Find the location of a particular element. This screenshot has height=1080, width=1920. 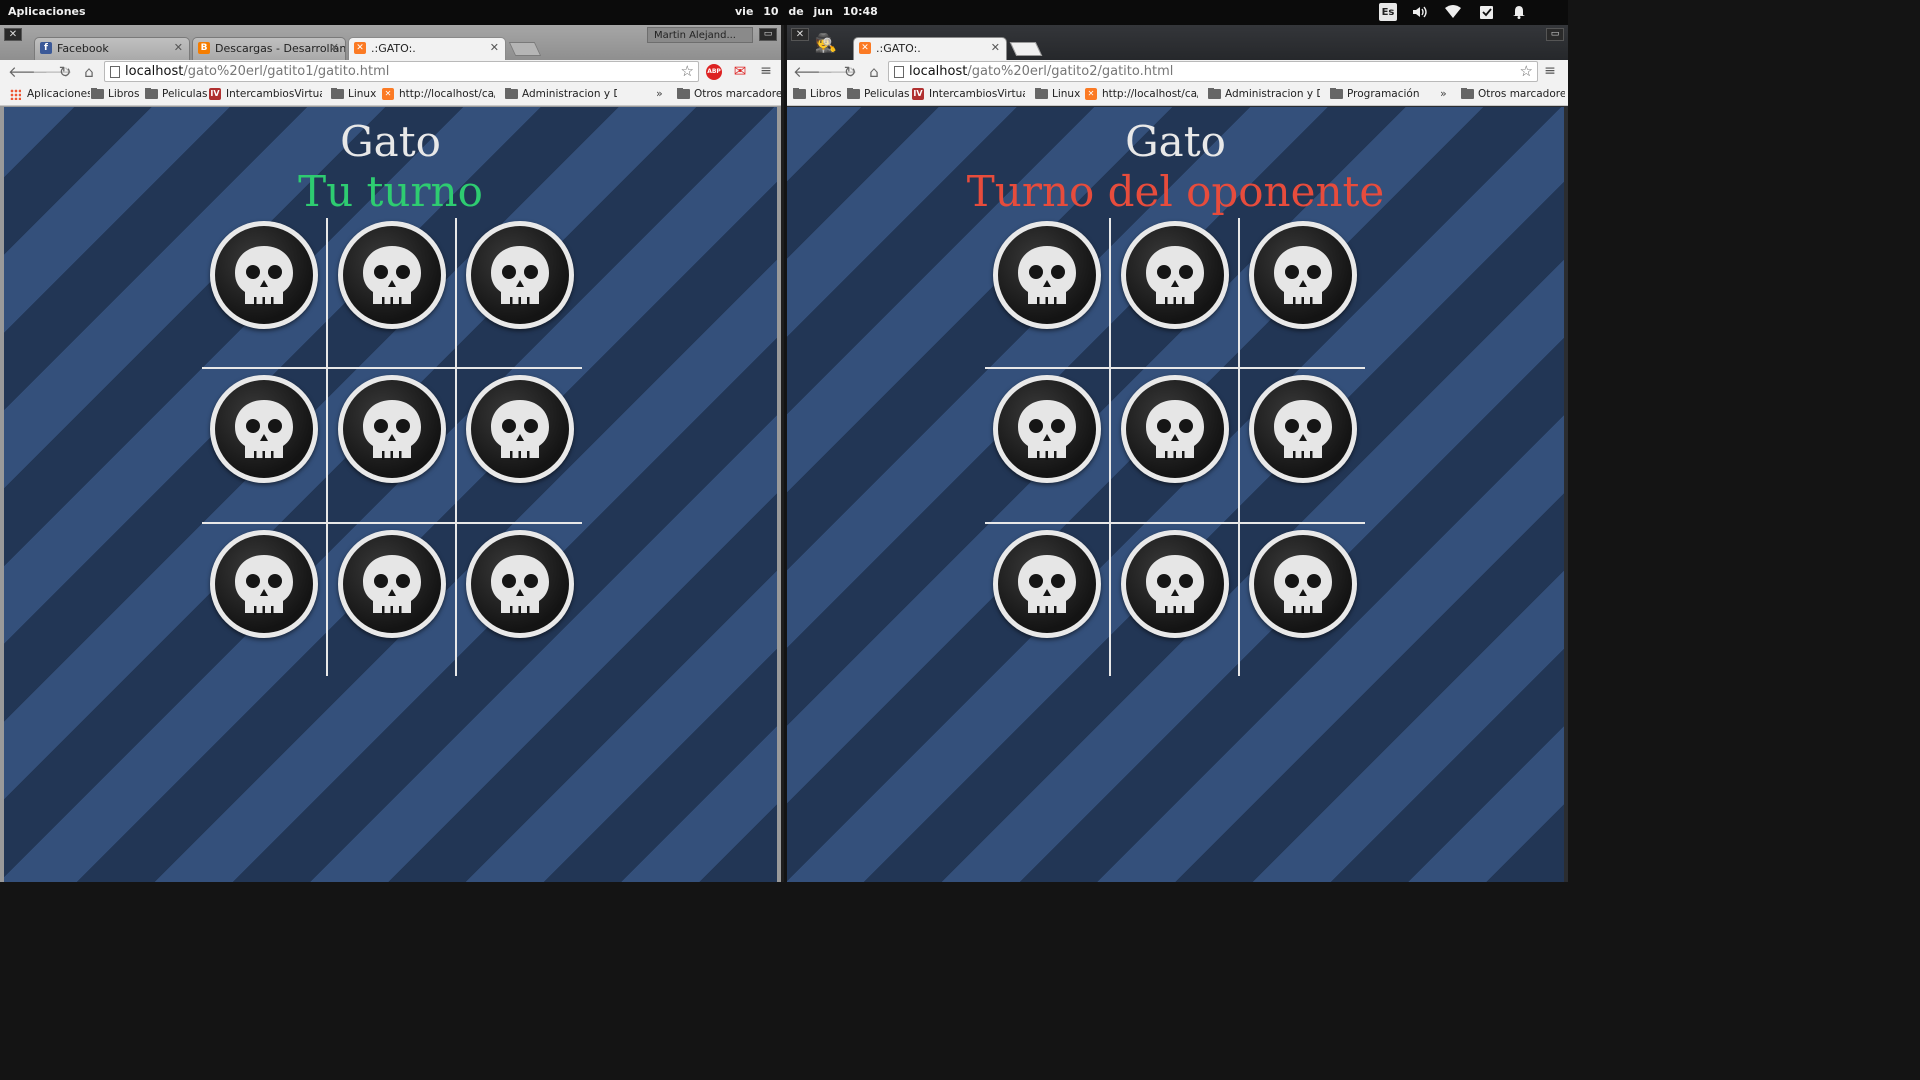

tab-facebook: f Facebook ✕ is located at coordinates (112, 48).